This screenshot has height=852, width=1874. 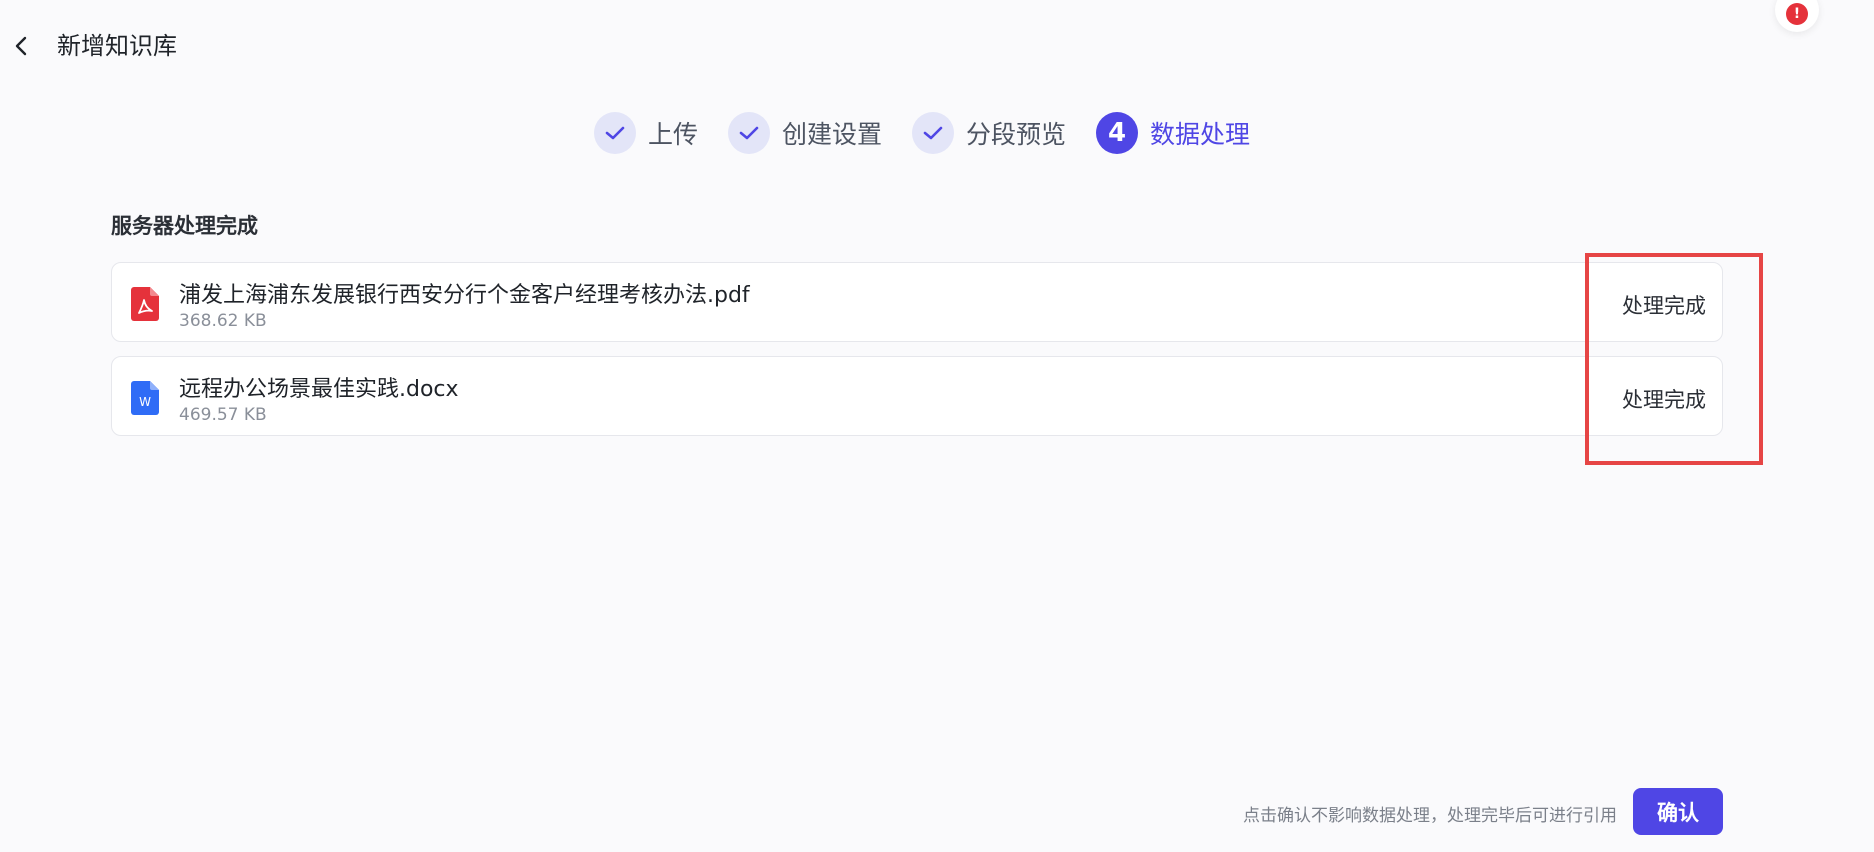 What do you see at coordinates (145, 402) in the screenshot?
I see `svg-text: W` at bounding box center [145, 402].